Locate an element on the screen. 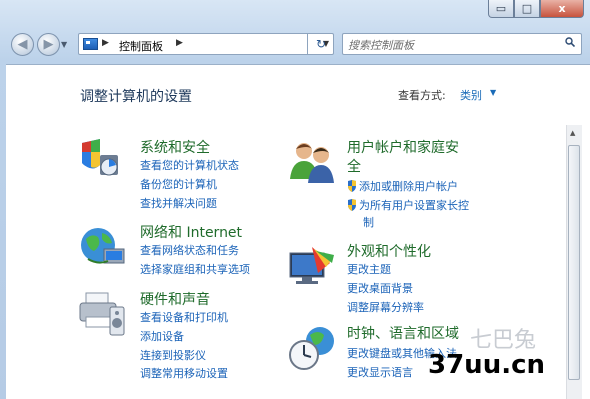  link-backup-computer: 备份您的计算机 is located at coordinates (178, 184).